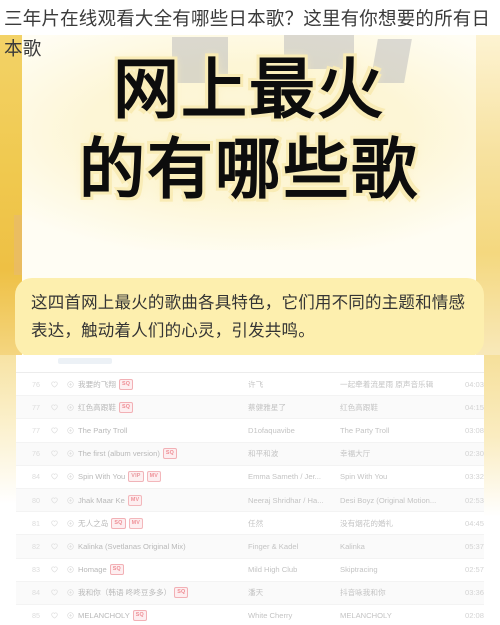  I want to click on song-title: Spin With You VIP MV, so click(163, 477).